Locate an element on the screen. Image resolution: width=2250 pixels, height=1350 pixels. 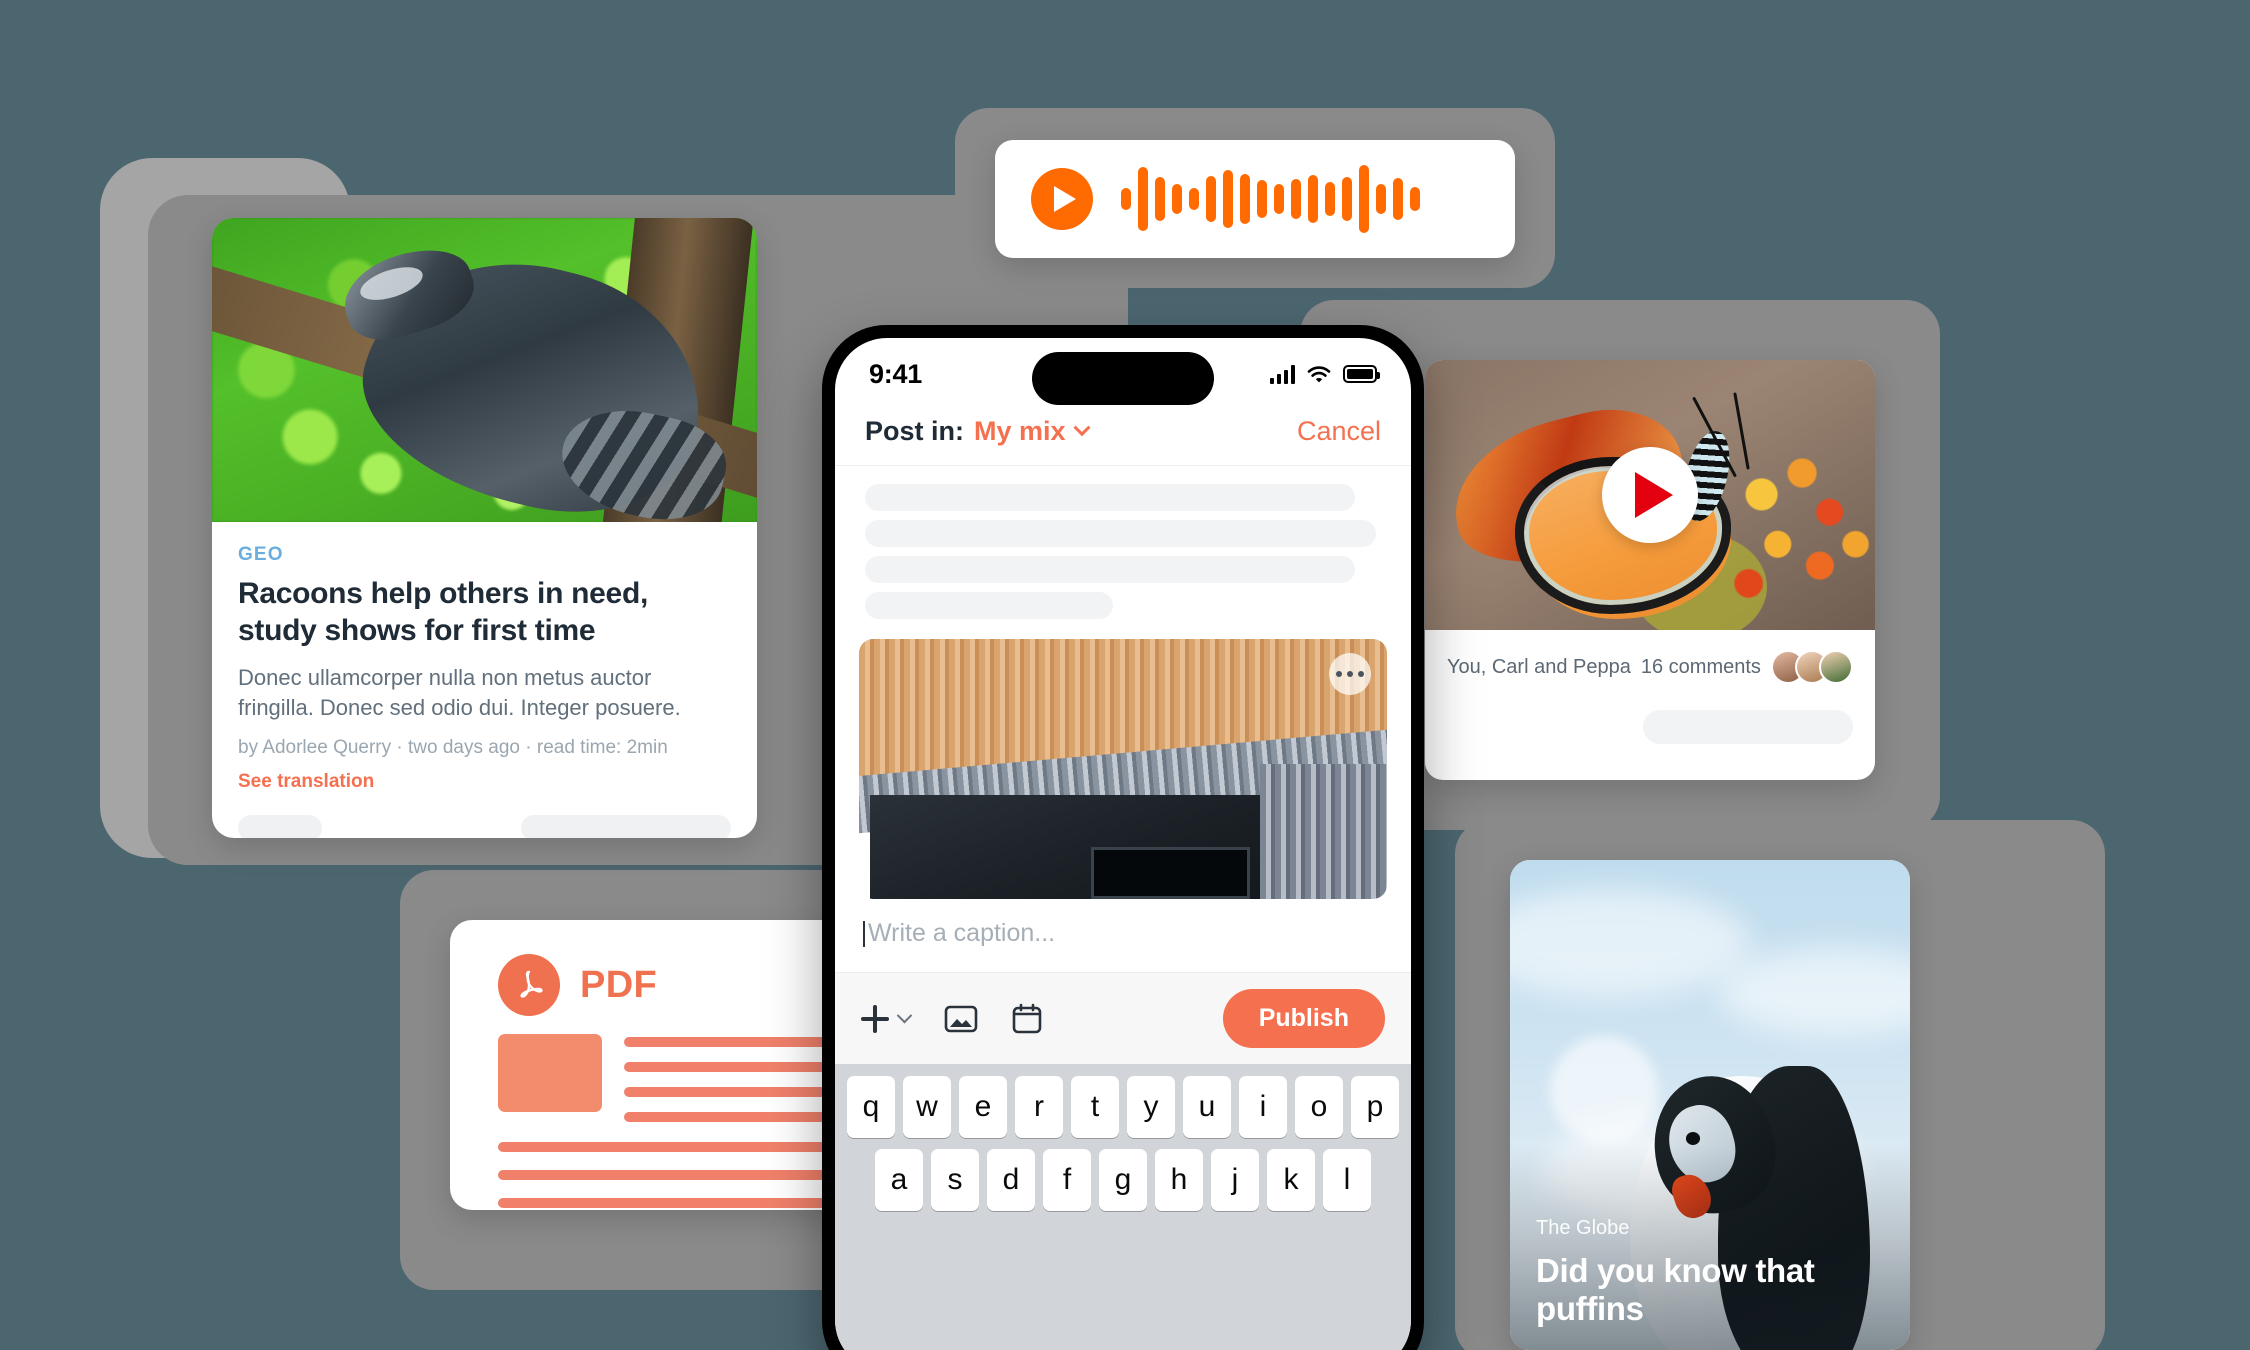
composer-skeleton-text is located at coordinates (1123, 546).